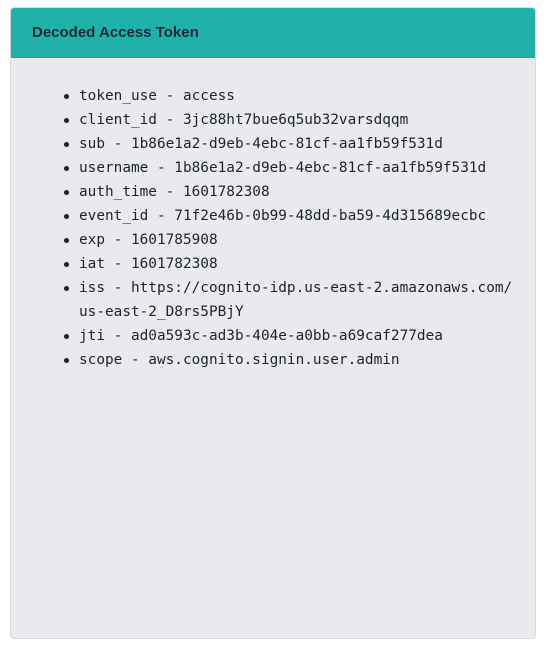 This screenshot has width=547, height=650. Describe the element at coordinates (289, 360) in the screenshot. I see `claim-scope: scope - aws.cognito.signin.user.admin` at that location.